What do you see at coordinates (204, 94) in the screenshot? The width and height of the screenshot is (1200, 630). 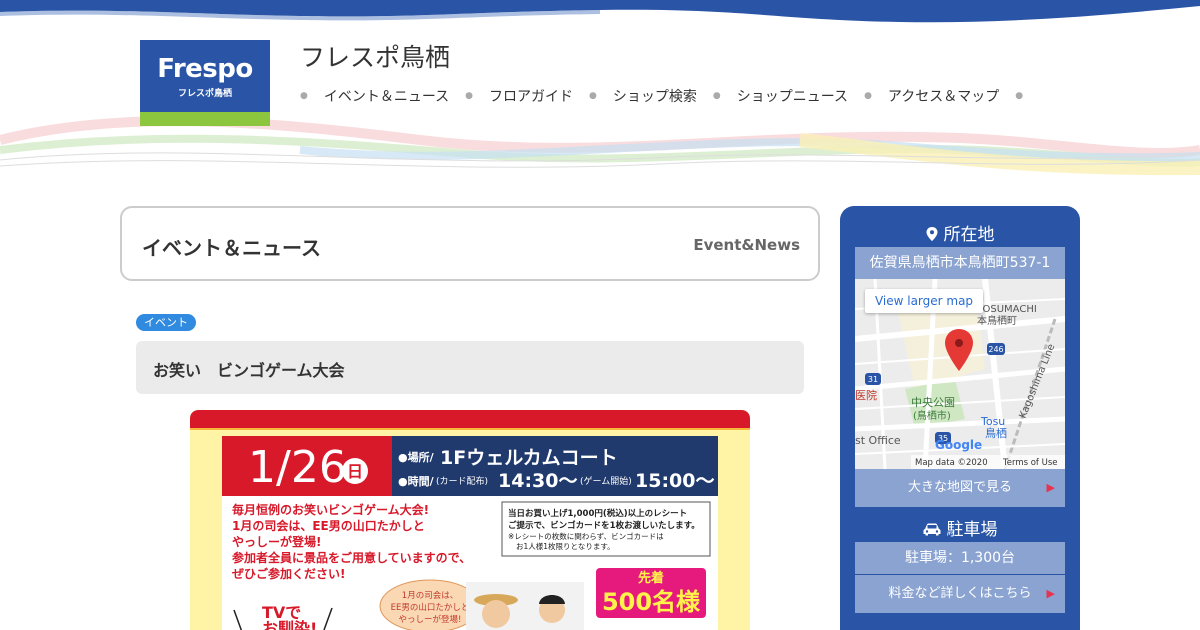 I see `logo-subtext: フレスポ鳥栖` at bounding box center [204, 94].